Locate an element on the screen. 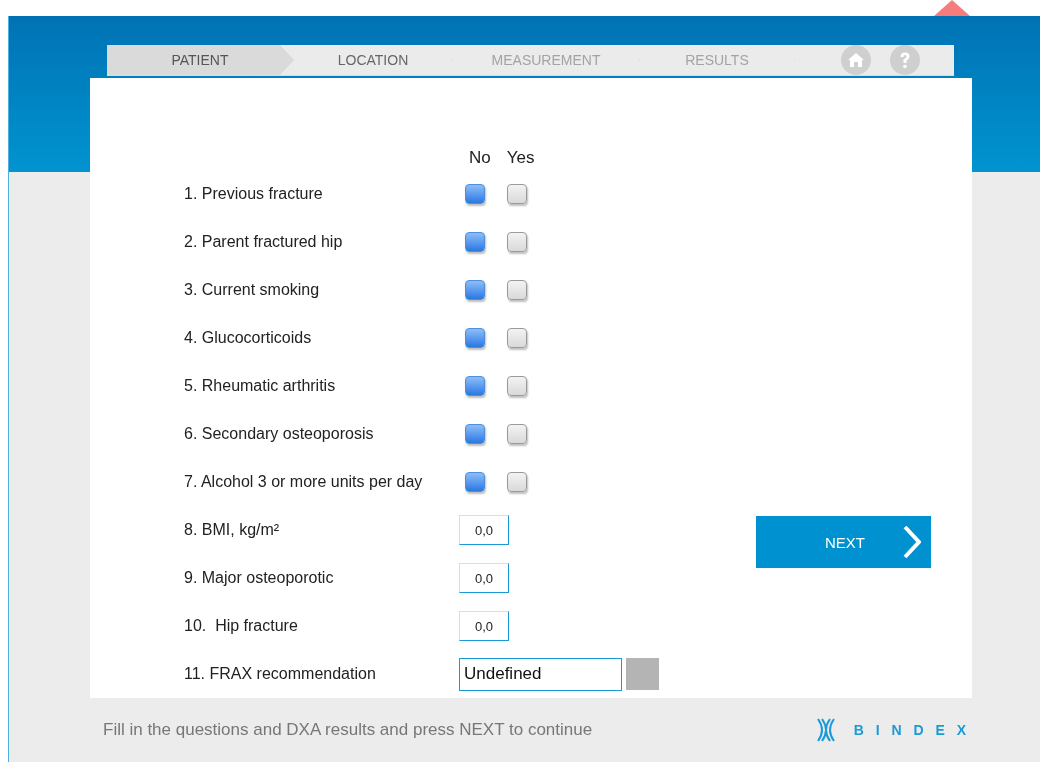  question-label: 5. Rheumatic arthritis is located at coordinates (260, 386).